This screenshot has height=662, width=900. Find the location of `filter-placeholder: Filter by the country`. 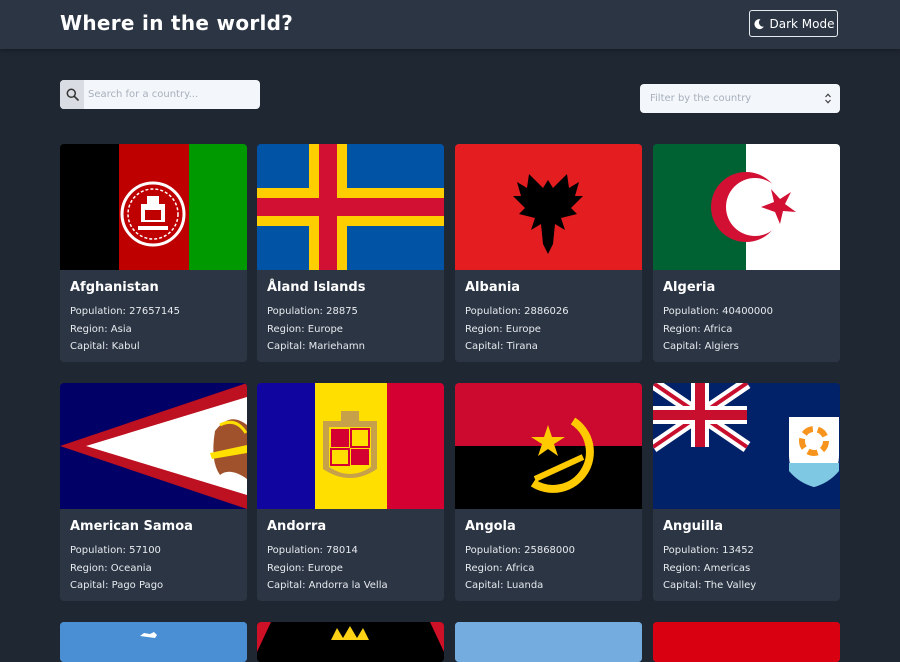

filter-placeholder: Filter by the country is located at coordinates (701, 98).